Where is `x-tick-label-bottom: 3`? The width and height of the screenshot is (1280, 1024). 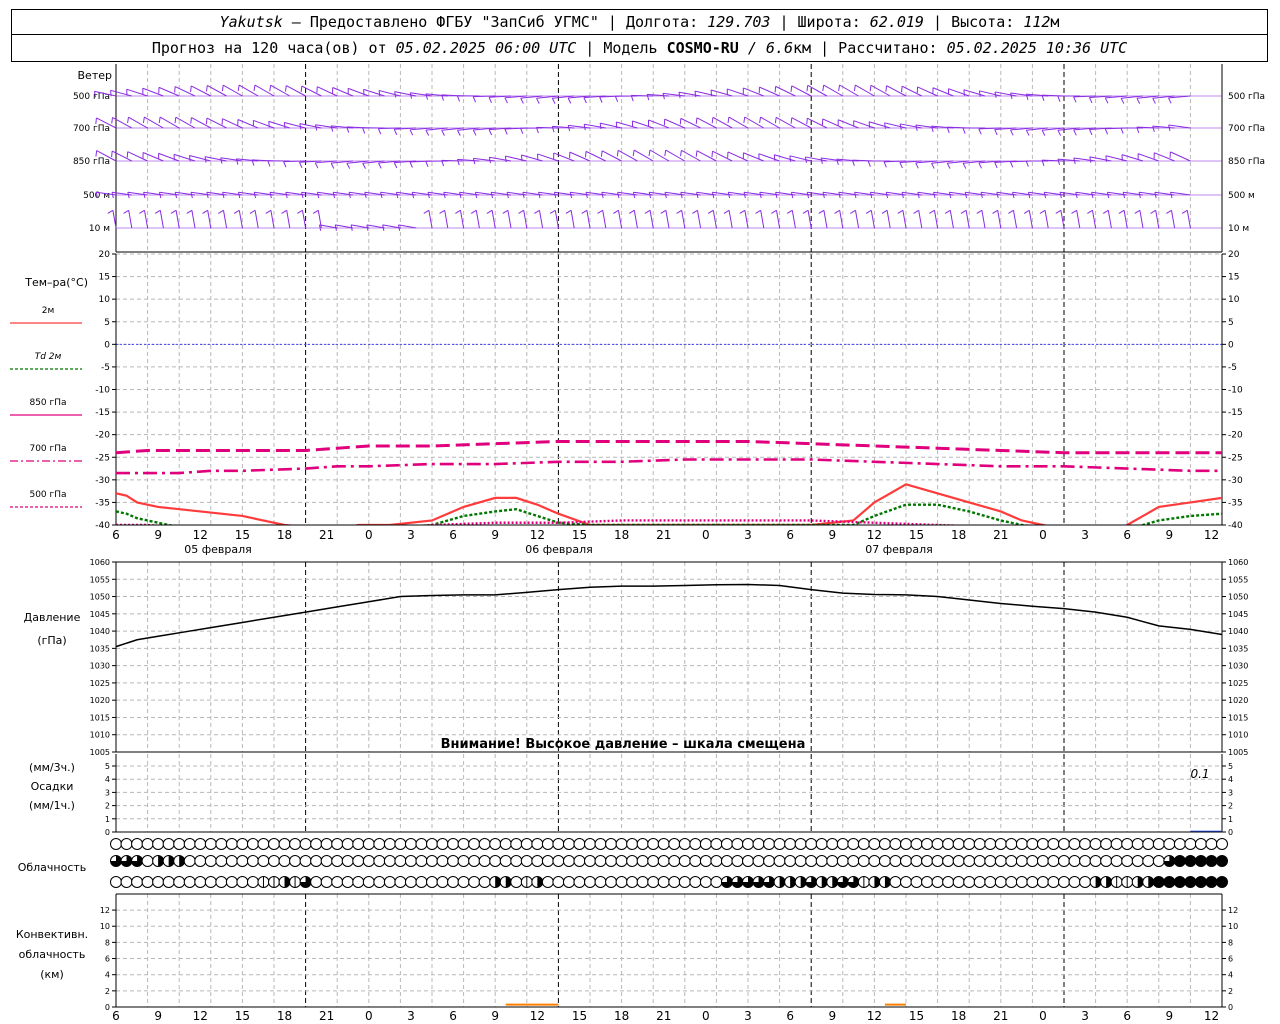 x-tick-label-bottom: 3 is located at coordinates (411, 1016).